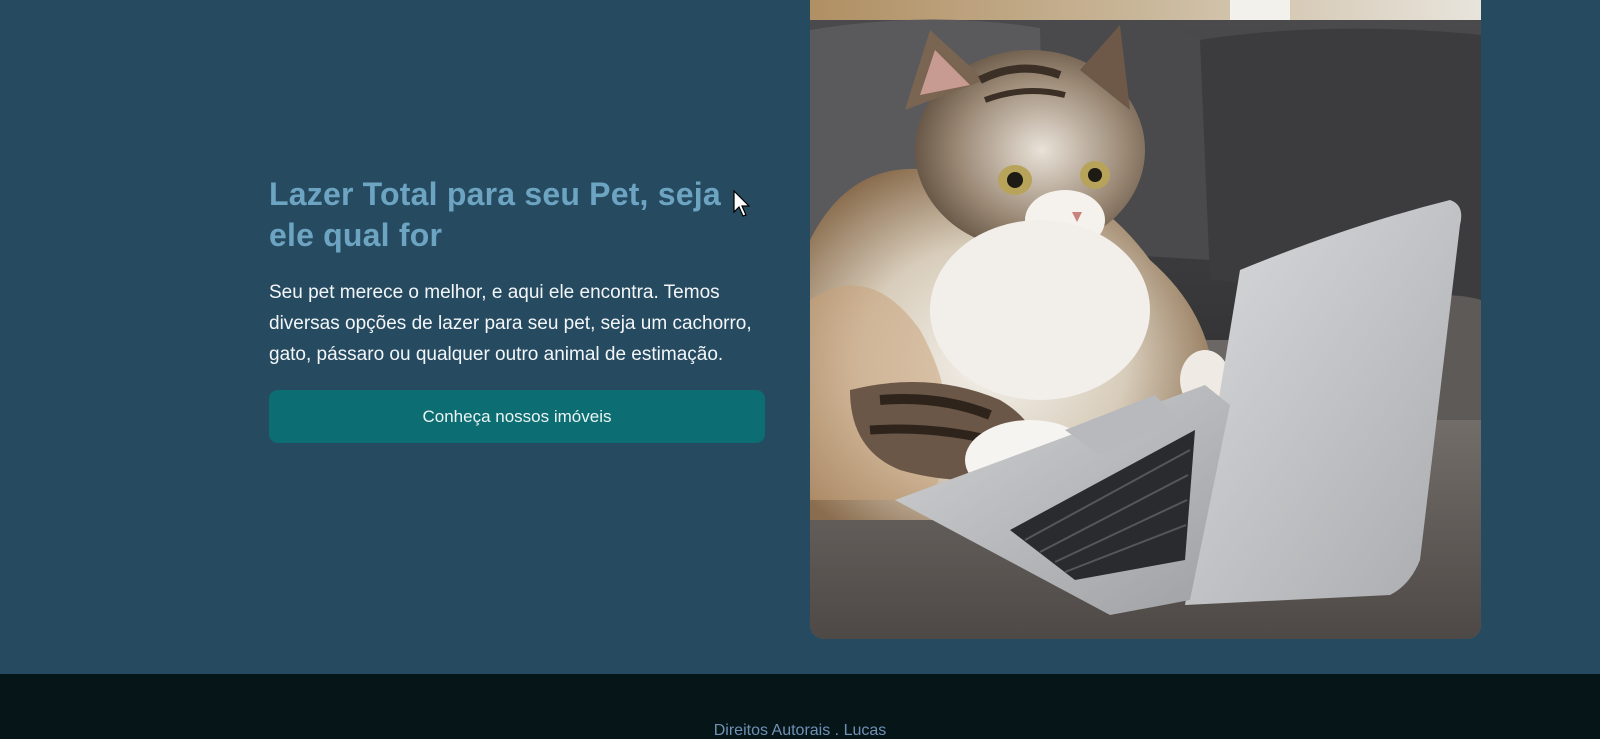 The height and width of the screenshot is (739, 1600). What do you see at coordinates (742, 203) in the screenshot?
I see `mouse-cursor-icon` at bounding box center [742, 203].